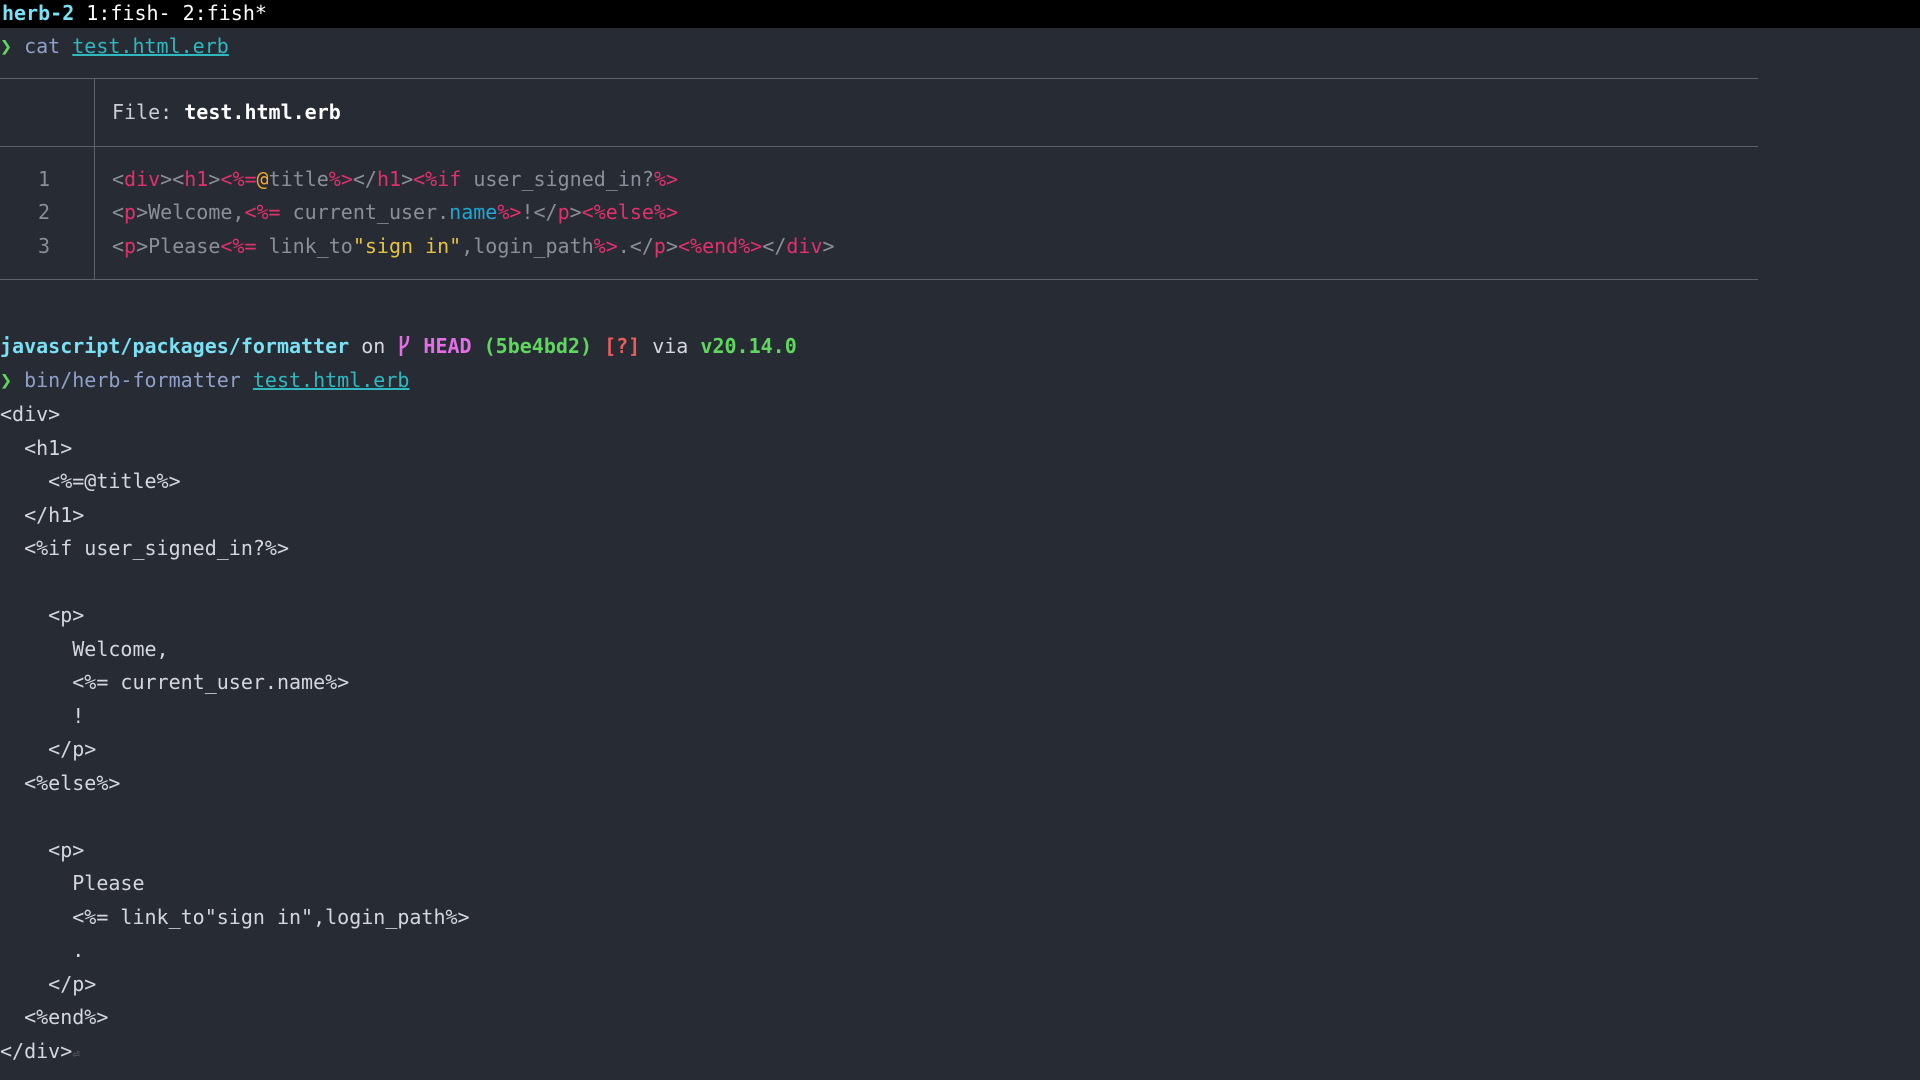 This screenshot has height=1080, width=1920. What do you see at coordinates (72, 883) in the screenshot?
I see `output-line: Please` at bounding box center [72, 883].